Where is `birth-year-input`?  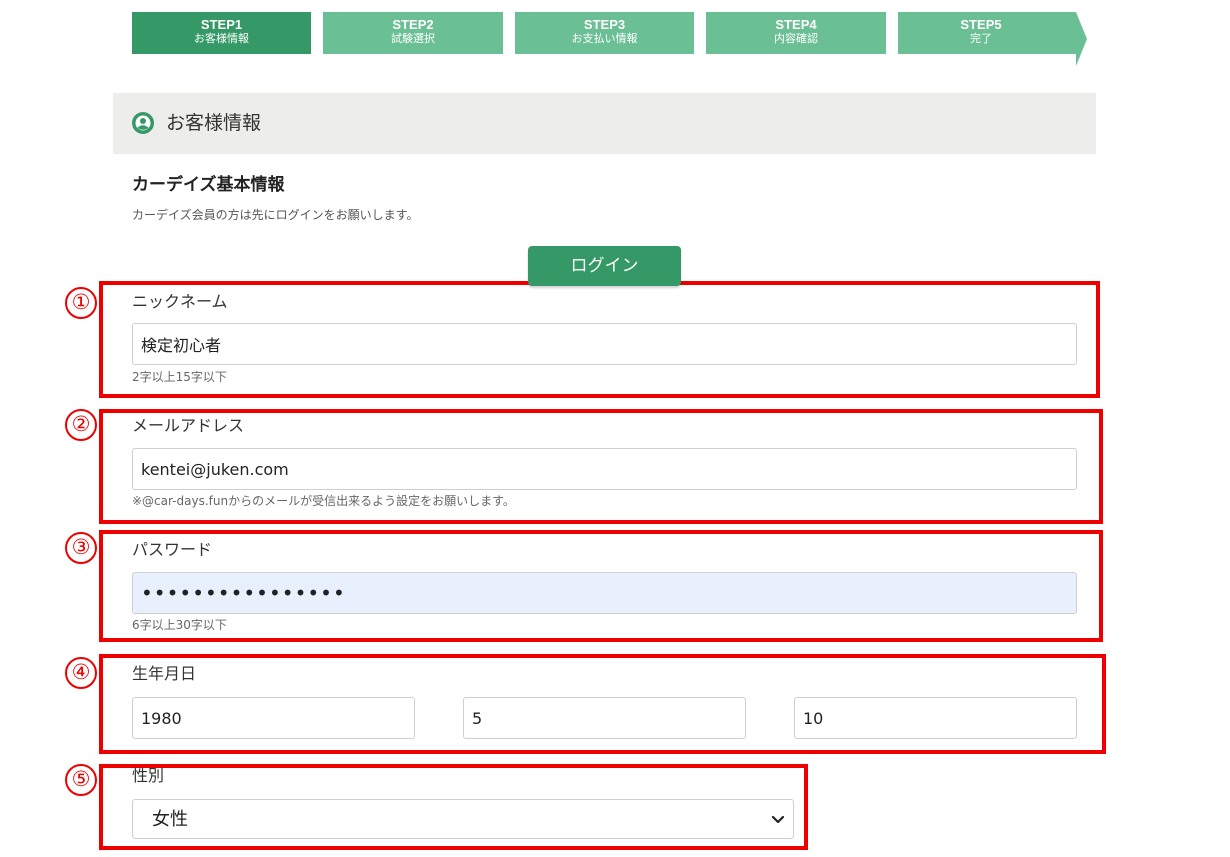
birth-year-input is located at coordinates (273, 718).